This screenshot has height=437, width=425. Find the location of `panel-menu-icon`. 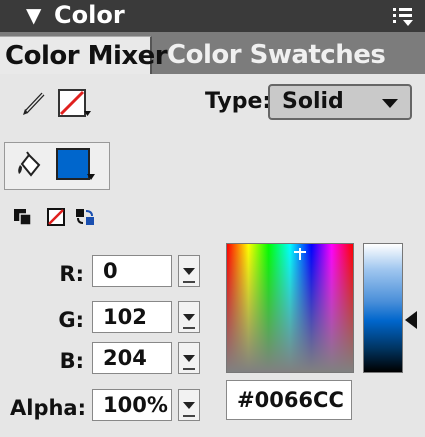

panel-menu-icon is located at coordinates (403, 16).